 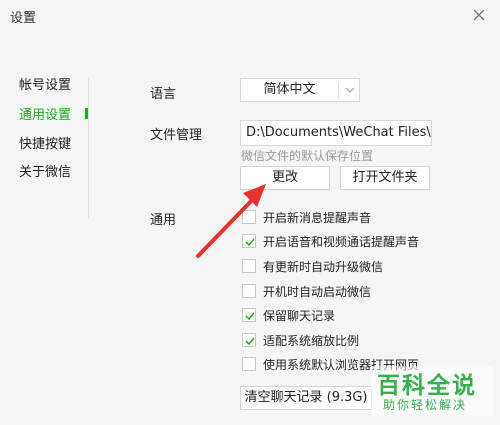 What do you see at coordinates (163, 220) in the screenshot?
I see `general-label: 通用` at bounding box center [163, 220].